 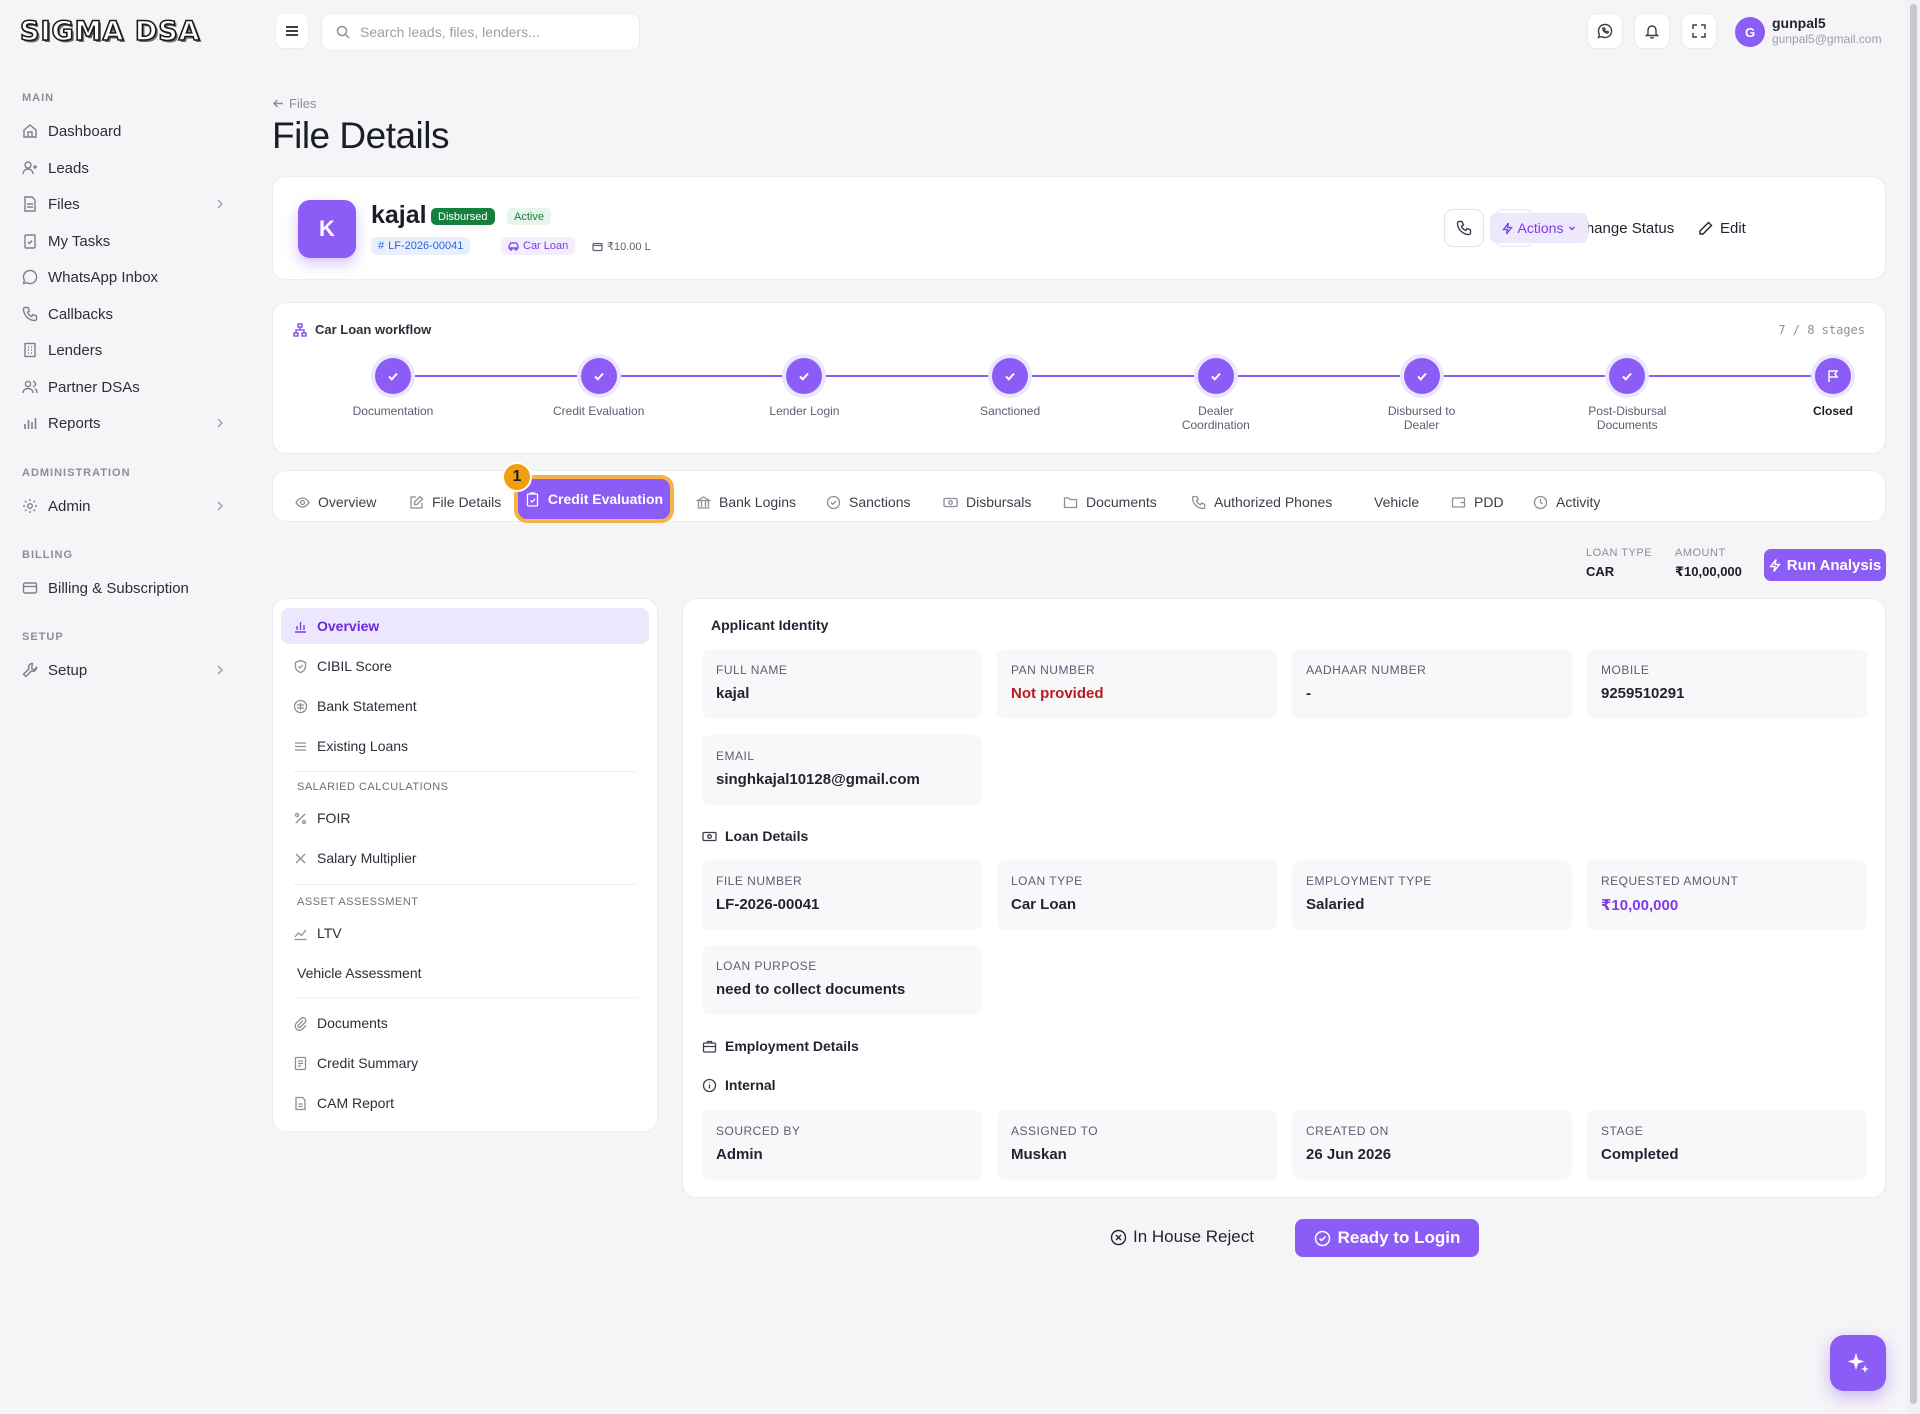 What do you see at coordinates (804, 411) in the screenshot?
I see `workflow-stage-label: Lender Login` at bounding box center [804, 411].